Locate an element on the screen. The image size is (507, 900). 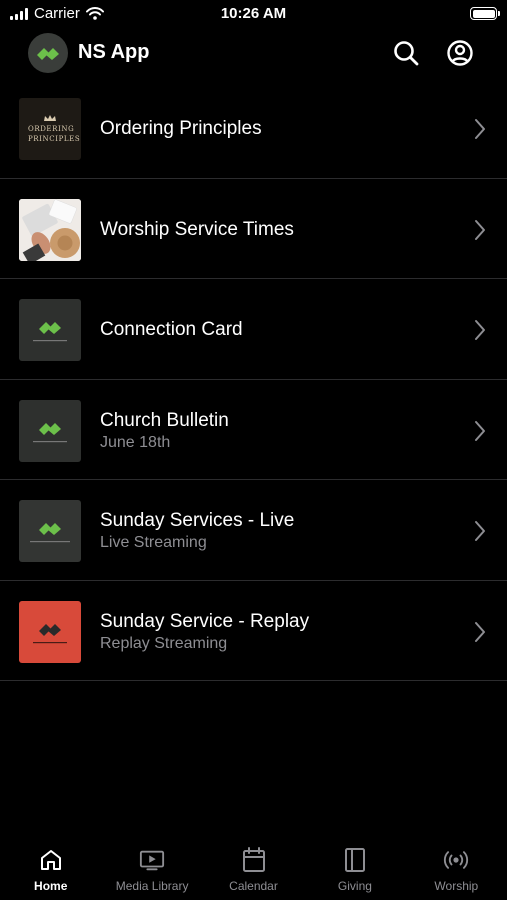
profile-button is located at coordinates (460, 53).